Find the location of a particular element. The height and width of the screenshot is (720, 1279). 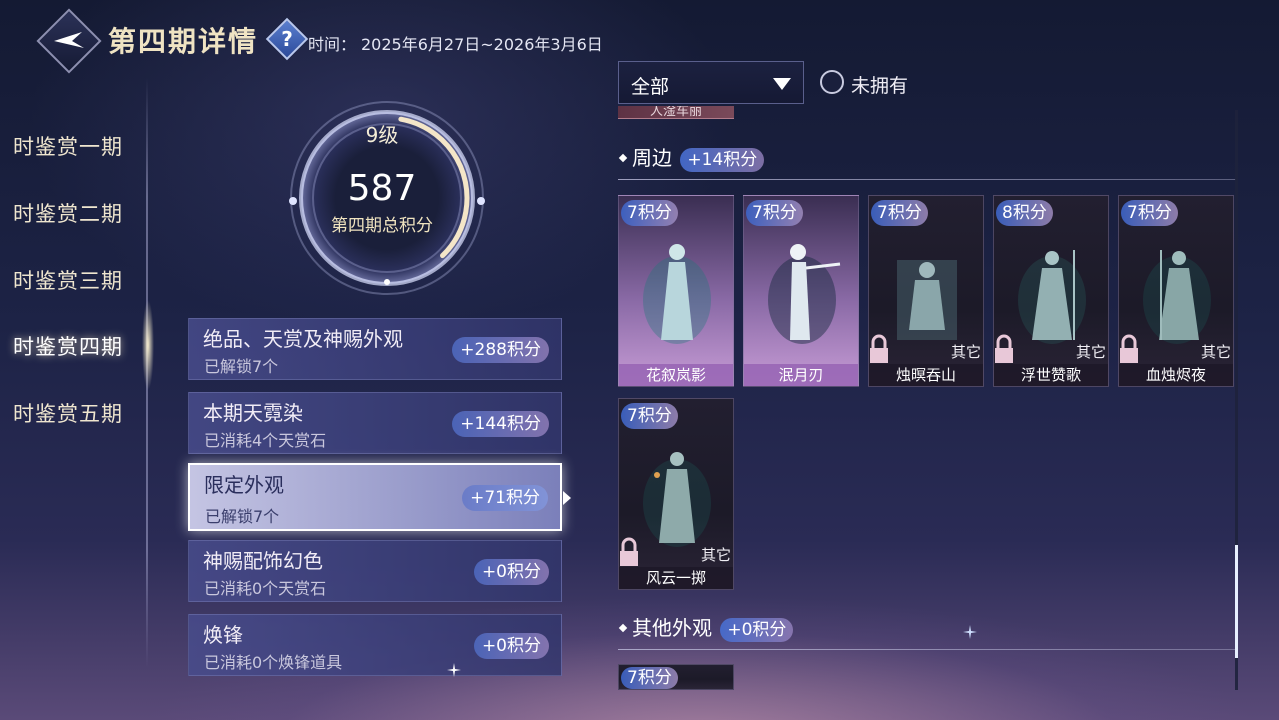

item-card: 7积分 其它 烛暝吞山 is located at coordinates (926, 291).